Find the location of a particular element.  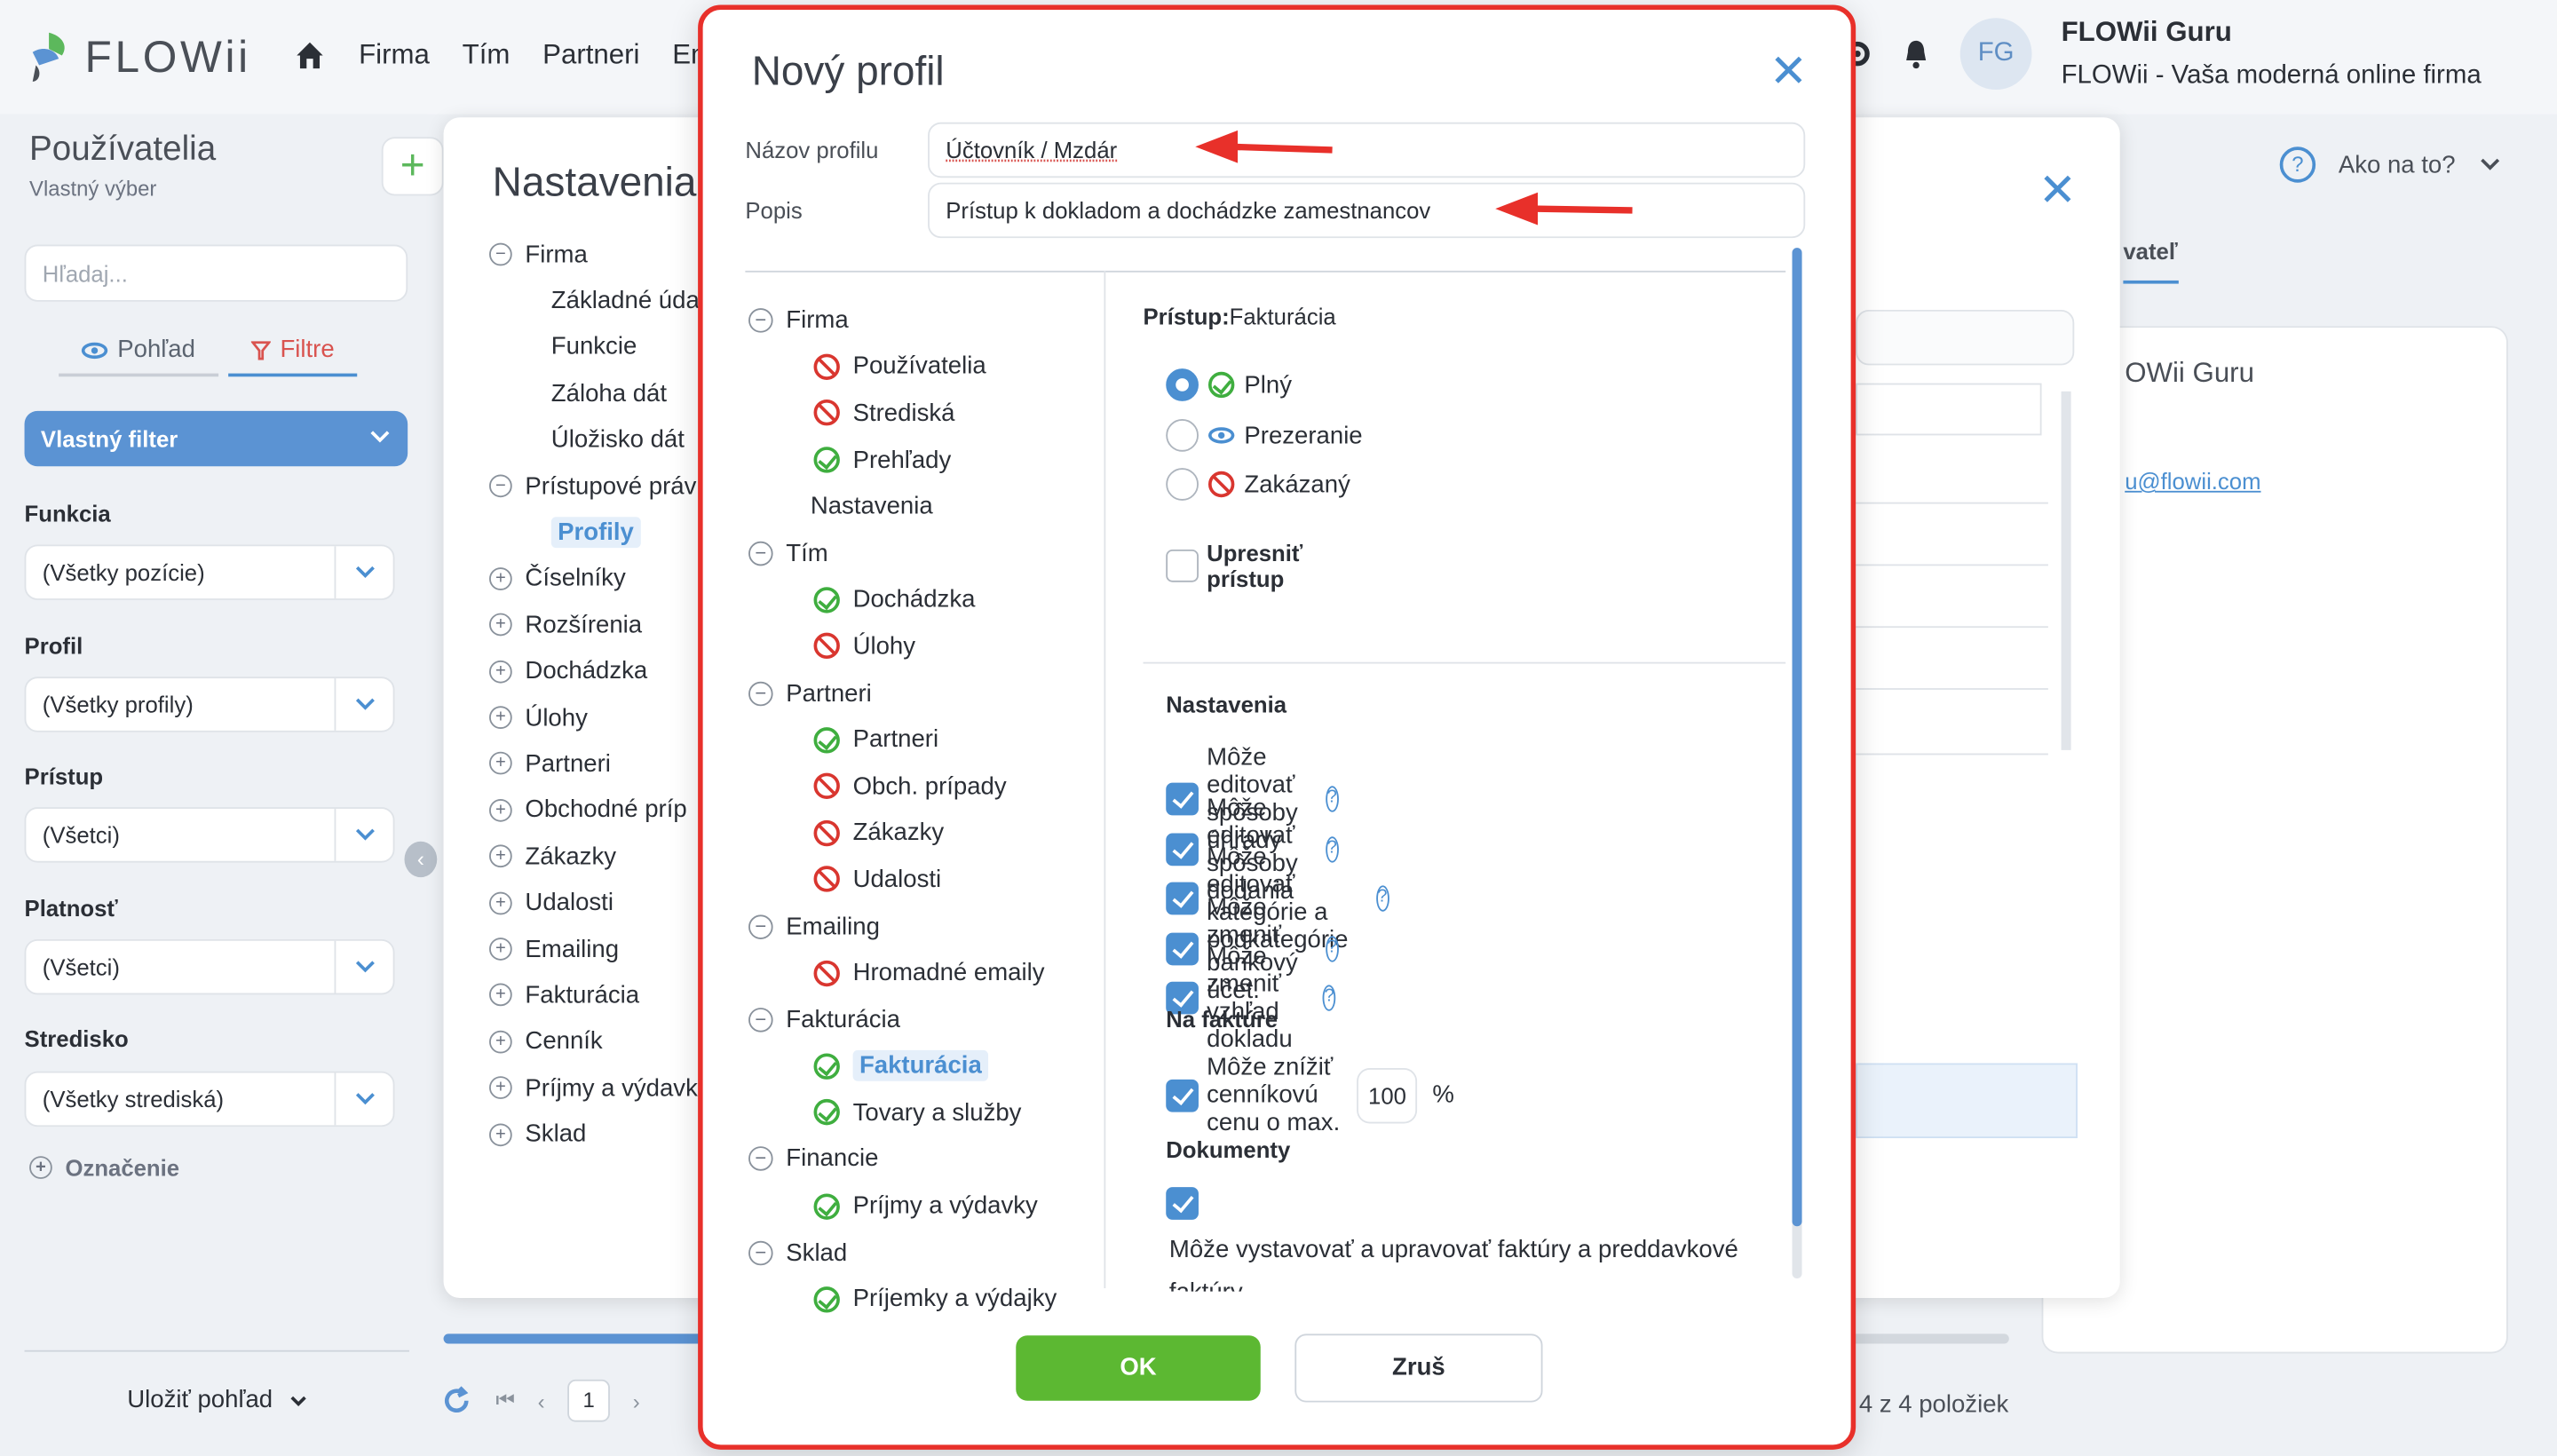

permission-group: − Sklad is located at coordinates (902, 1253).